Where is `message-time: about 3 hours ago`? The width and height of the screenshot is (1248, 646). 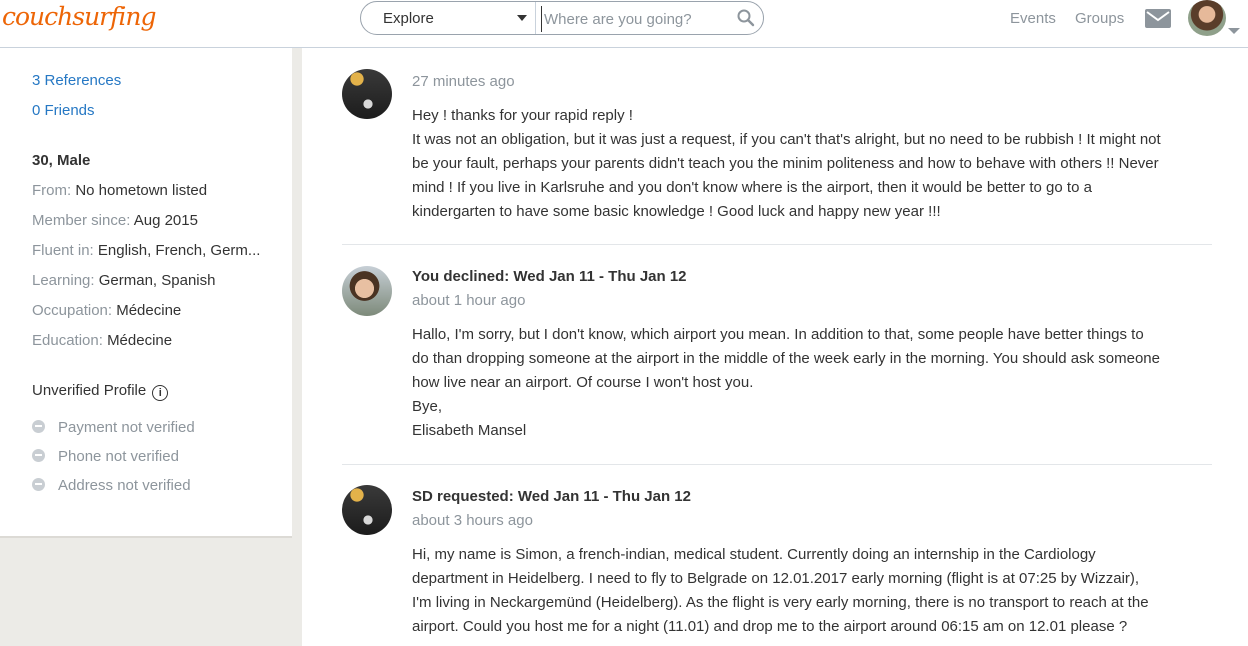 message-time: about 3 hours ago is located at coordinates (472, 520).